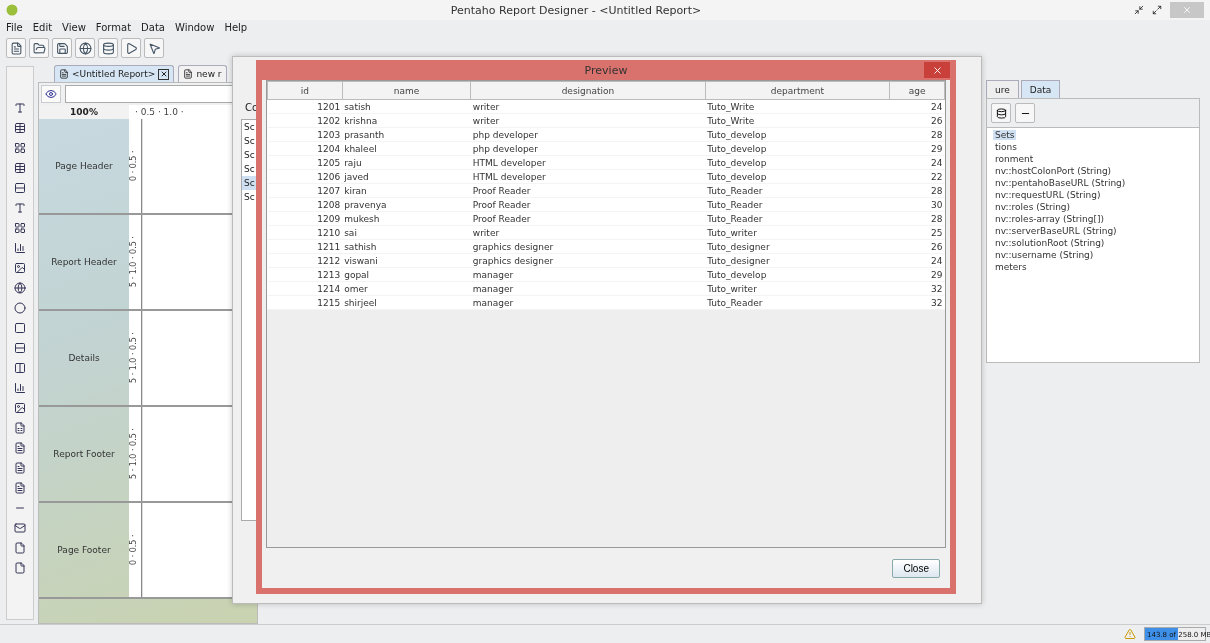 The height and width of the screenshot is (643, 1210). What do you see at coordinates (1060, 183) in the screenshot?
I see `tree-item: nv::pentahoBaseURL (String)` at bounding box center [1060, 183].